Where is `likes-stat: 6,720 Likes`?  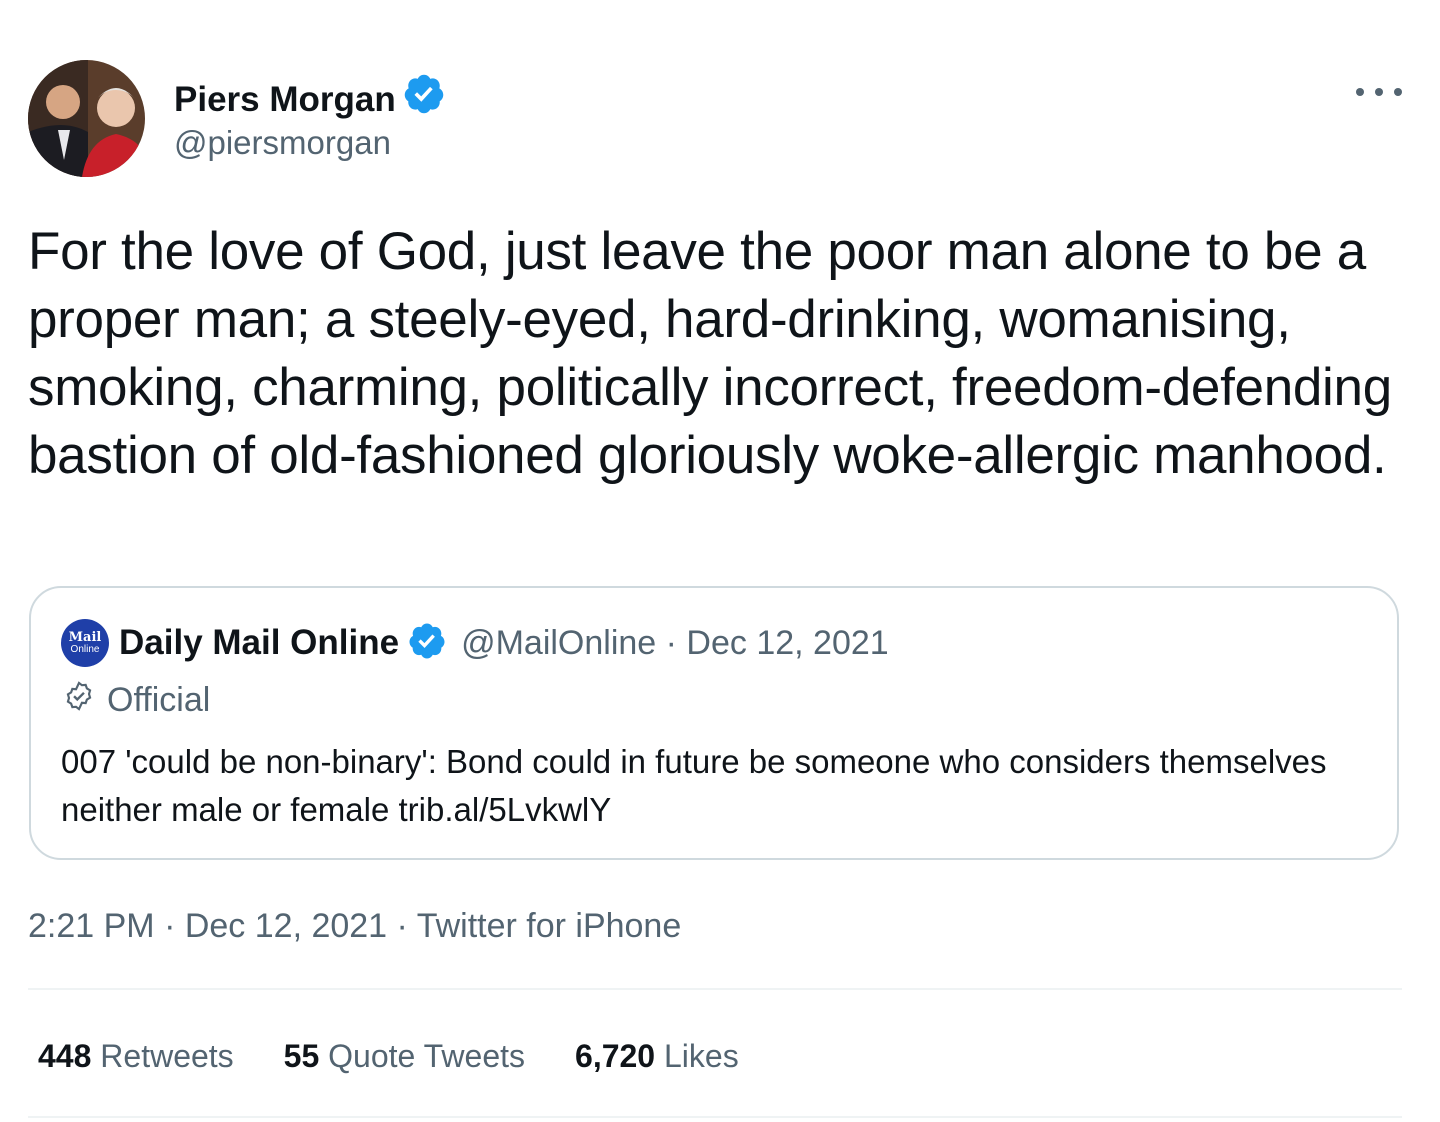
likes-stat: 6,720 Likes is located at coordinates (657, 1056).